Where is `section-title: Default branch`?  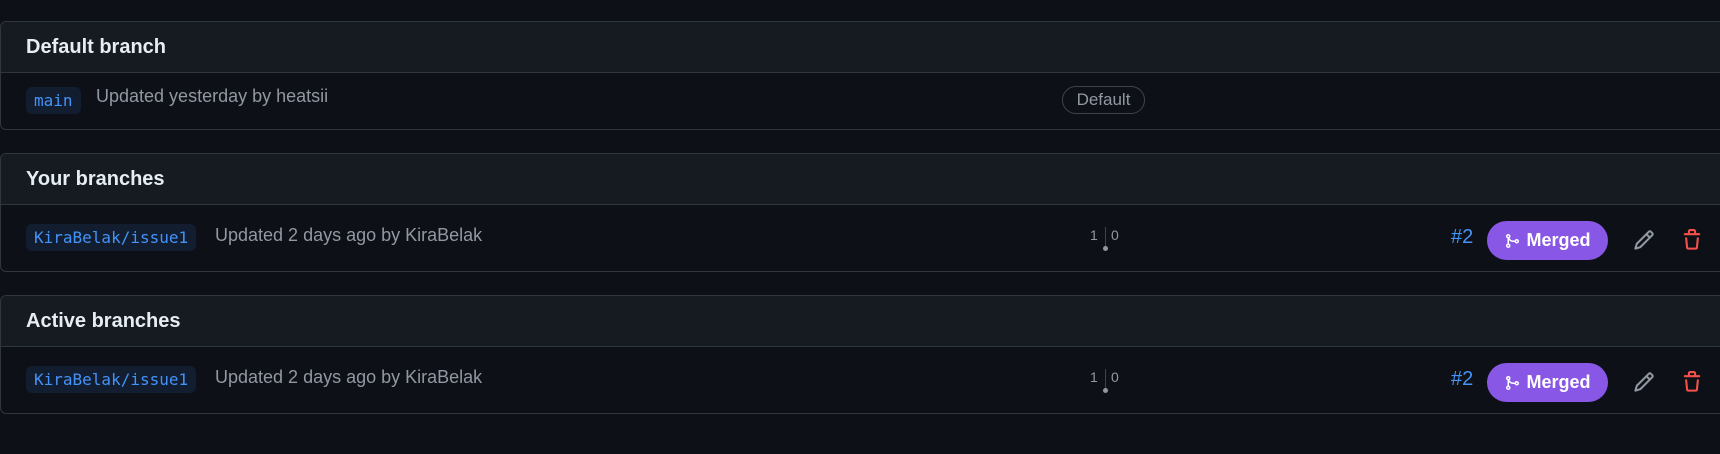 section-title: Default branch is located at coordinates (860, 47).